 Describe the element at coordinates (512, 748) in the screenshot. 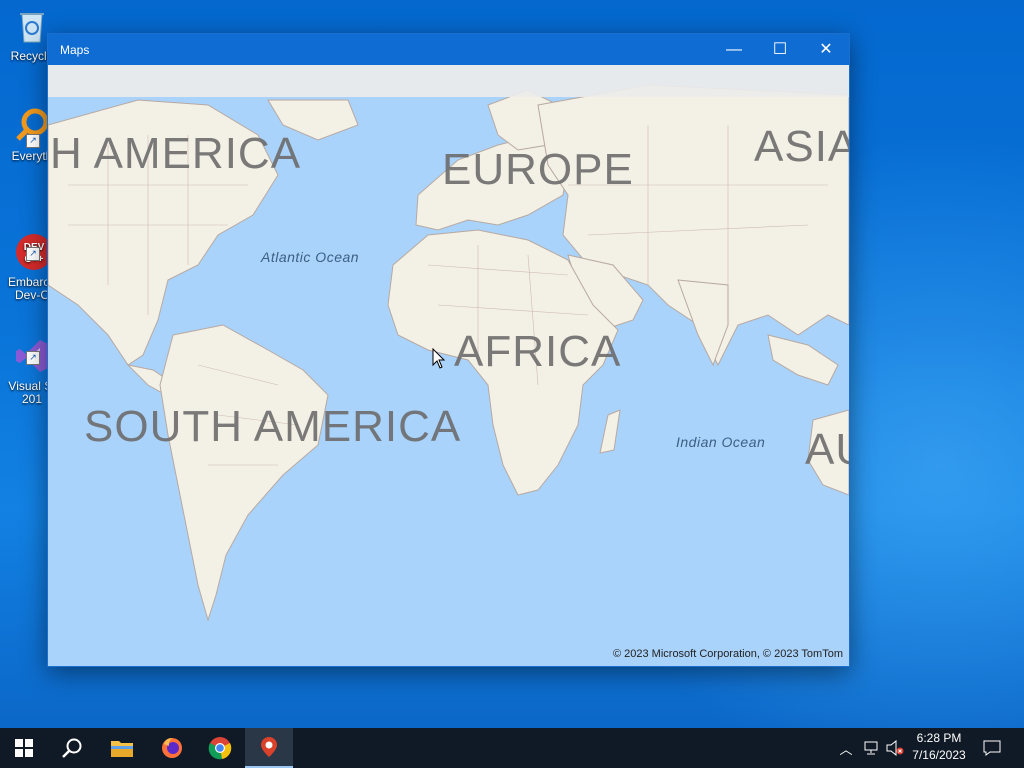

I see `taskbar: ︿ 6:28 PM 7/16/2023` at that location.